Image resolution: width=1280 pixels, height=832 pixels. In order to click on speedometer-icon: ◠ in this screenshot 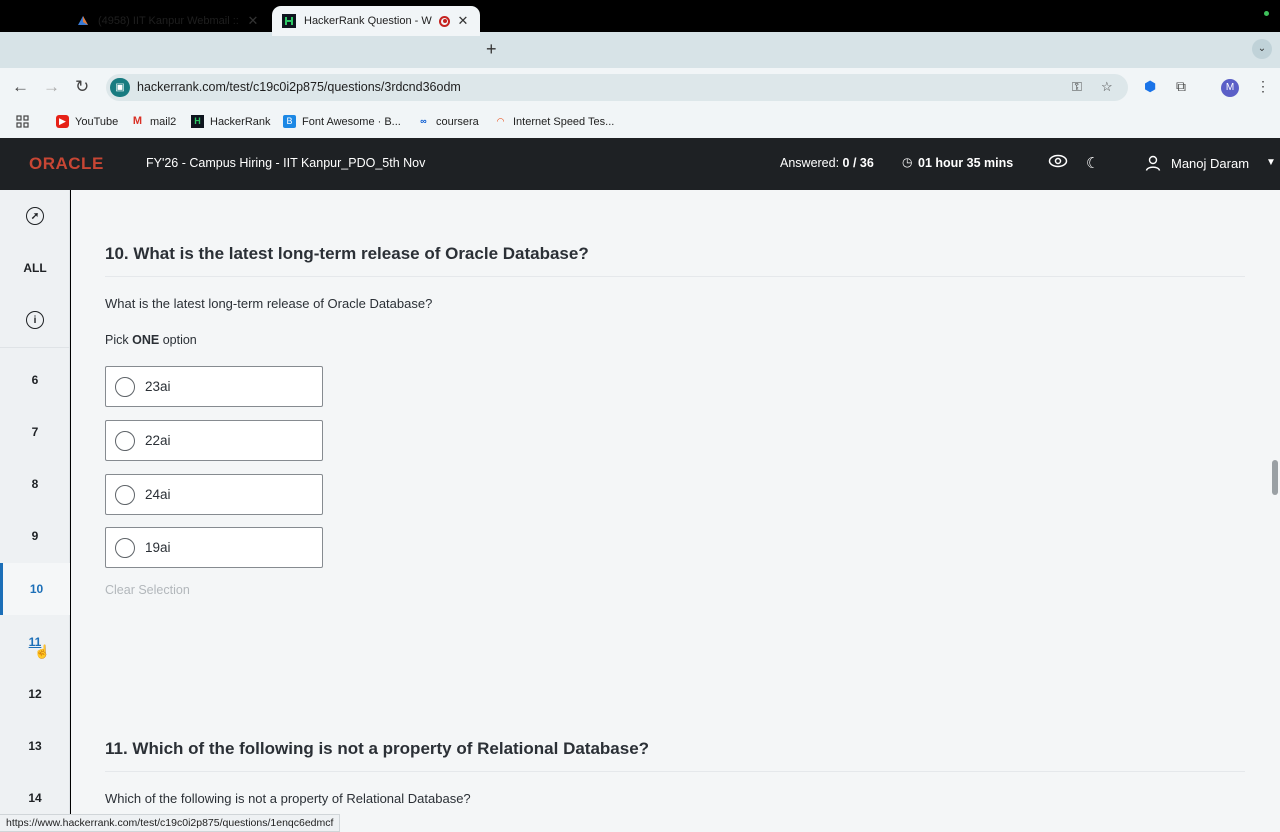, I will do `click(500, 121)`.